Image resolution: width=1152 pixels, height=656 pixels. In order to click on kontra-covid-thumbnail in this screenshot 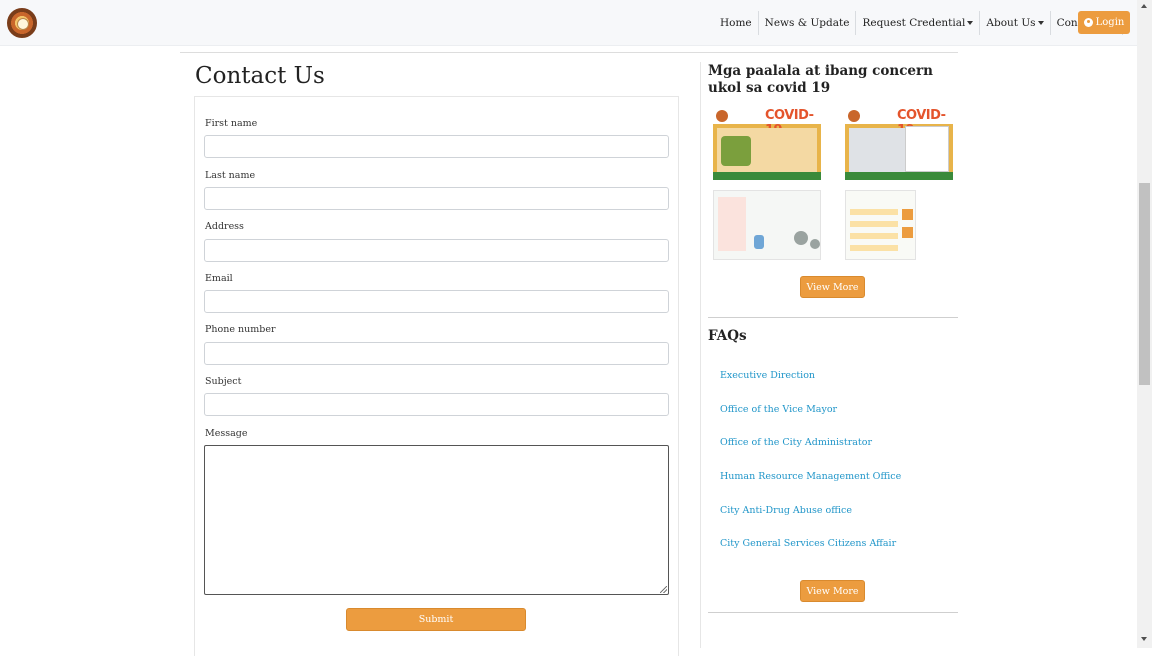, I will do `click(880, 225)`.